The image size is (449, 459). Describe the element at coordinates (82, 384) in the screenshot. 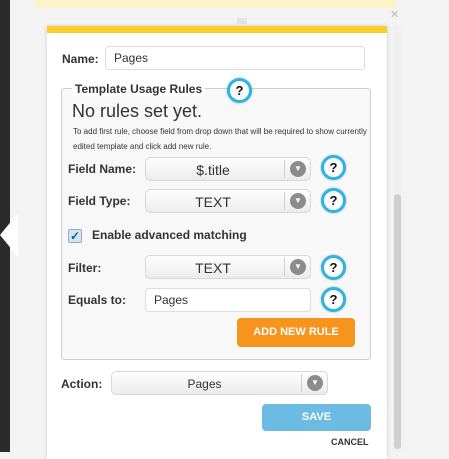

I see `action-label: Action:` at that location.